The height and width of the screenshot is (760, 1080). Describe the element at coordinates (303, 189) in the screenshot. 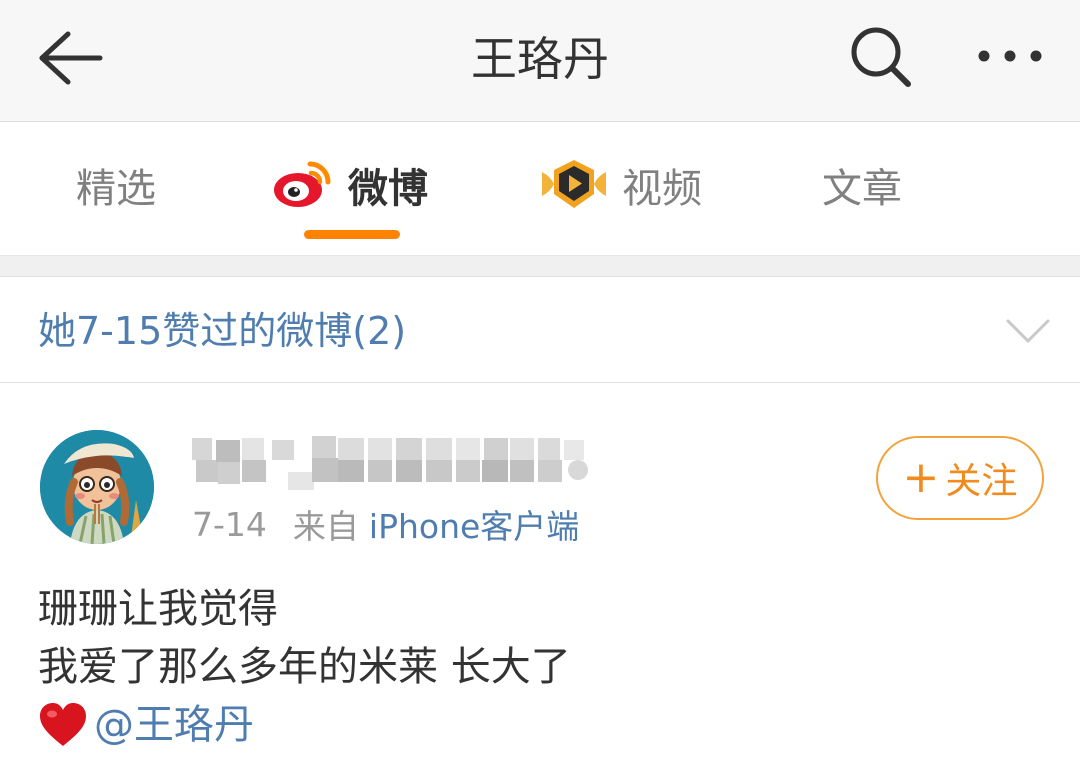

I see `weibo-logo-icon` at that location.